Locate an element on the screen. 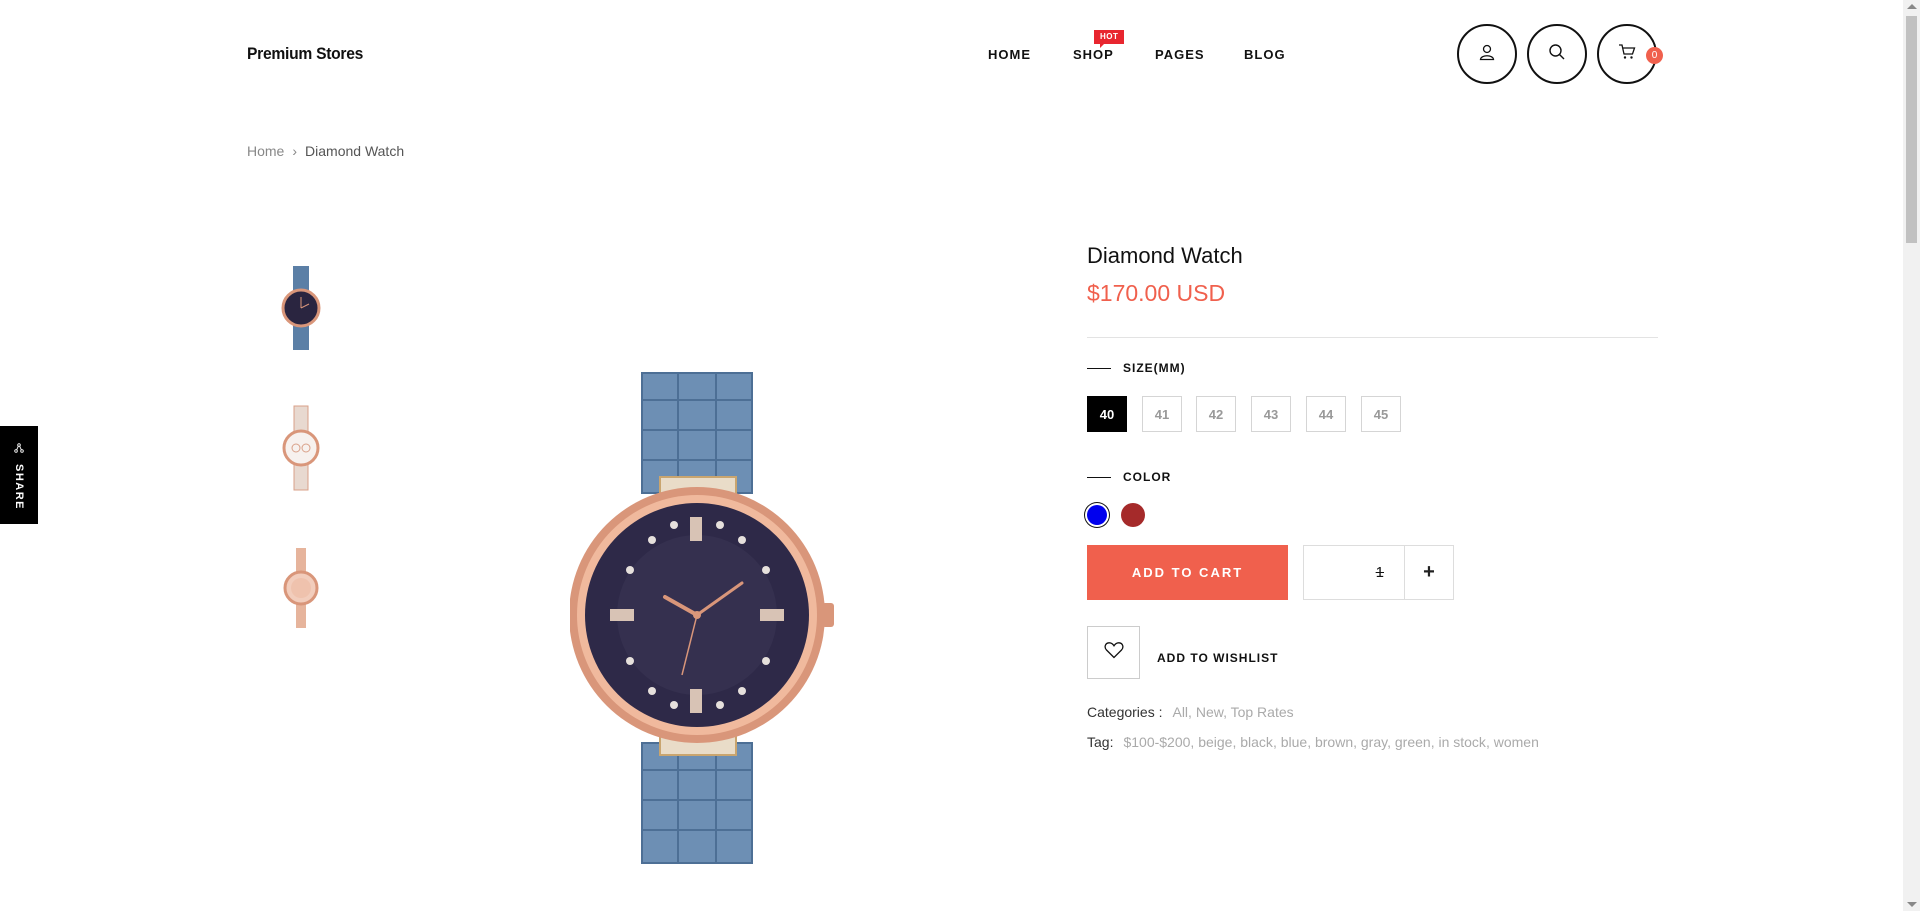 The width and height of the screenshot is (1920, 911). heart-icon is located at coordinates (1113, 652).